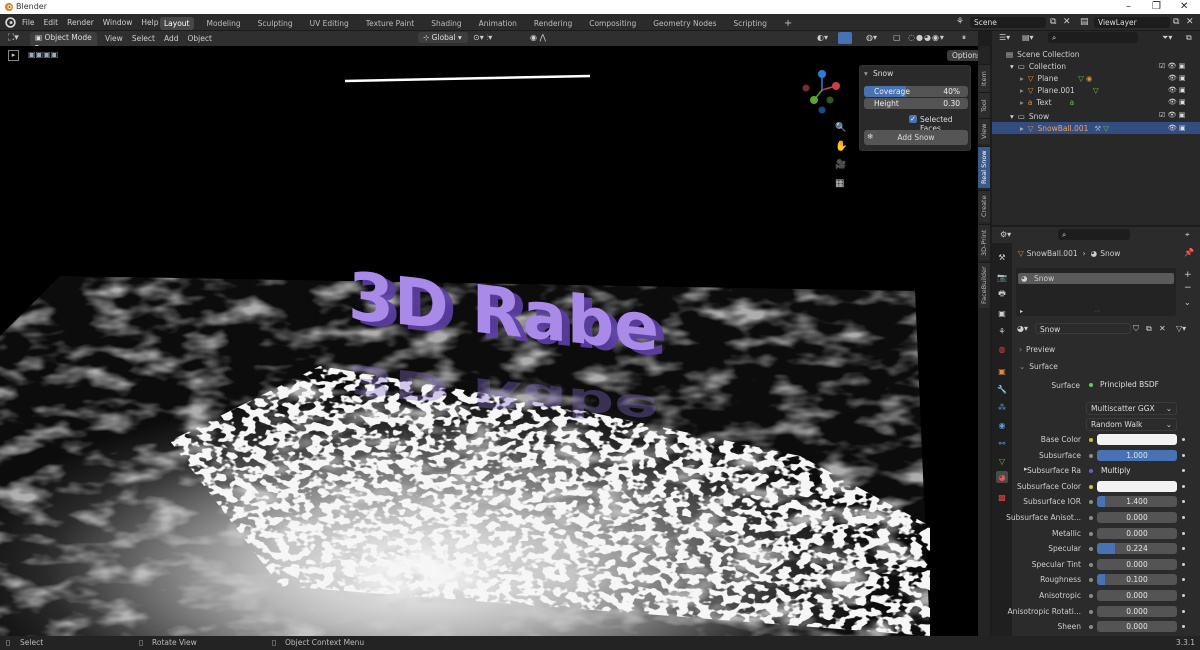 The image size is (1200, 650). I want to click on duplicate-material-icon: ⧉, so click(1149, 329).